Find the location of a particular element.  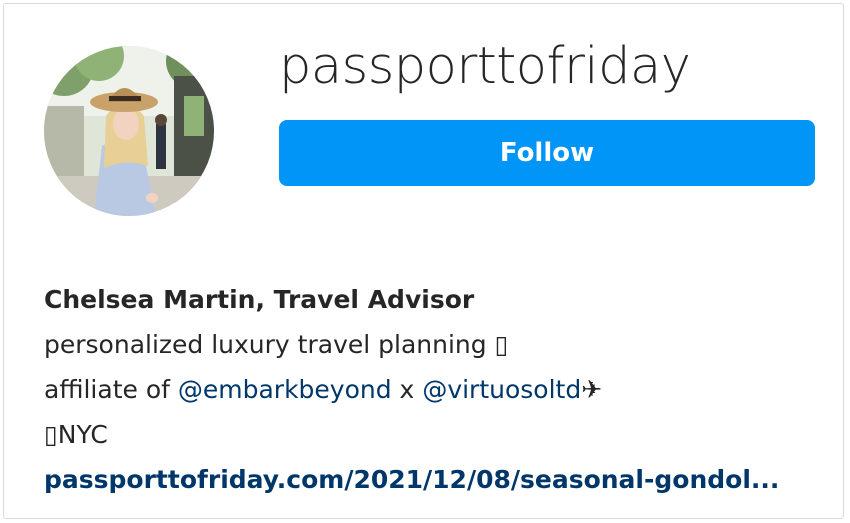

avatar-photo is located at coordinates (129, 131).